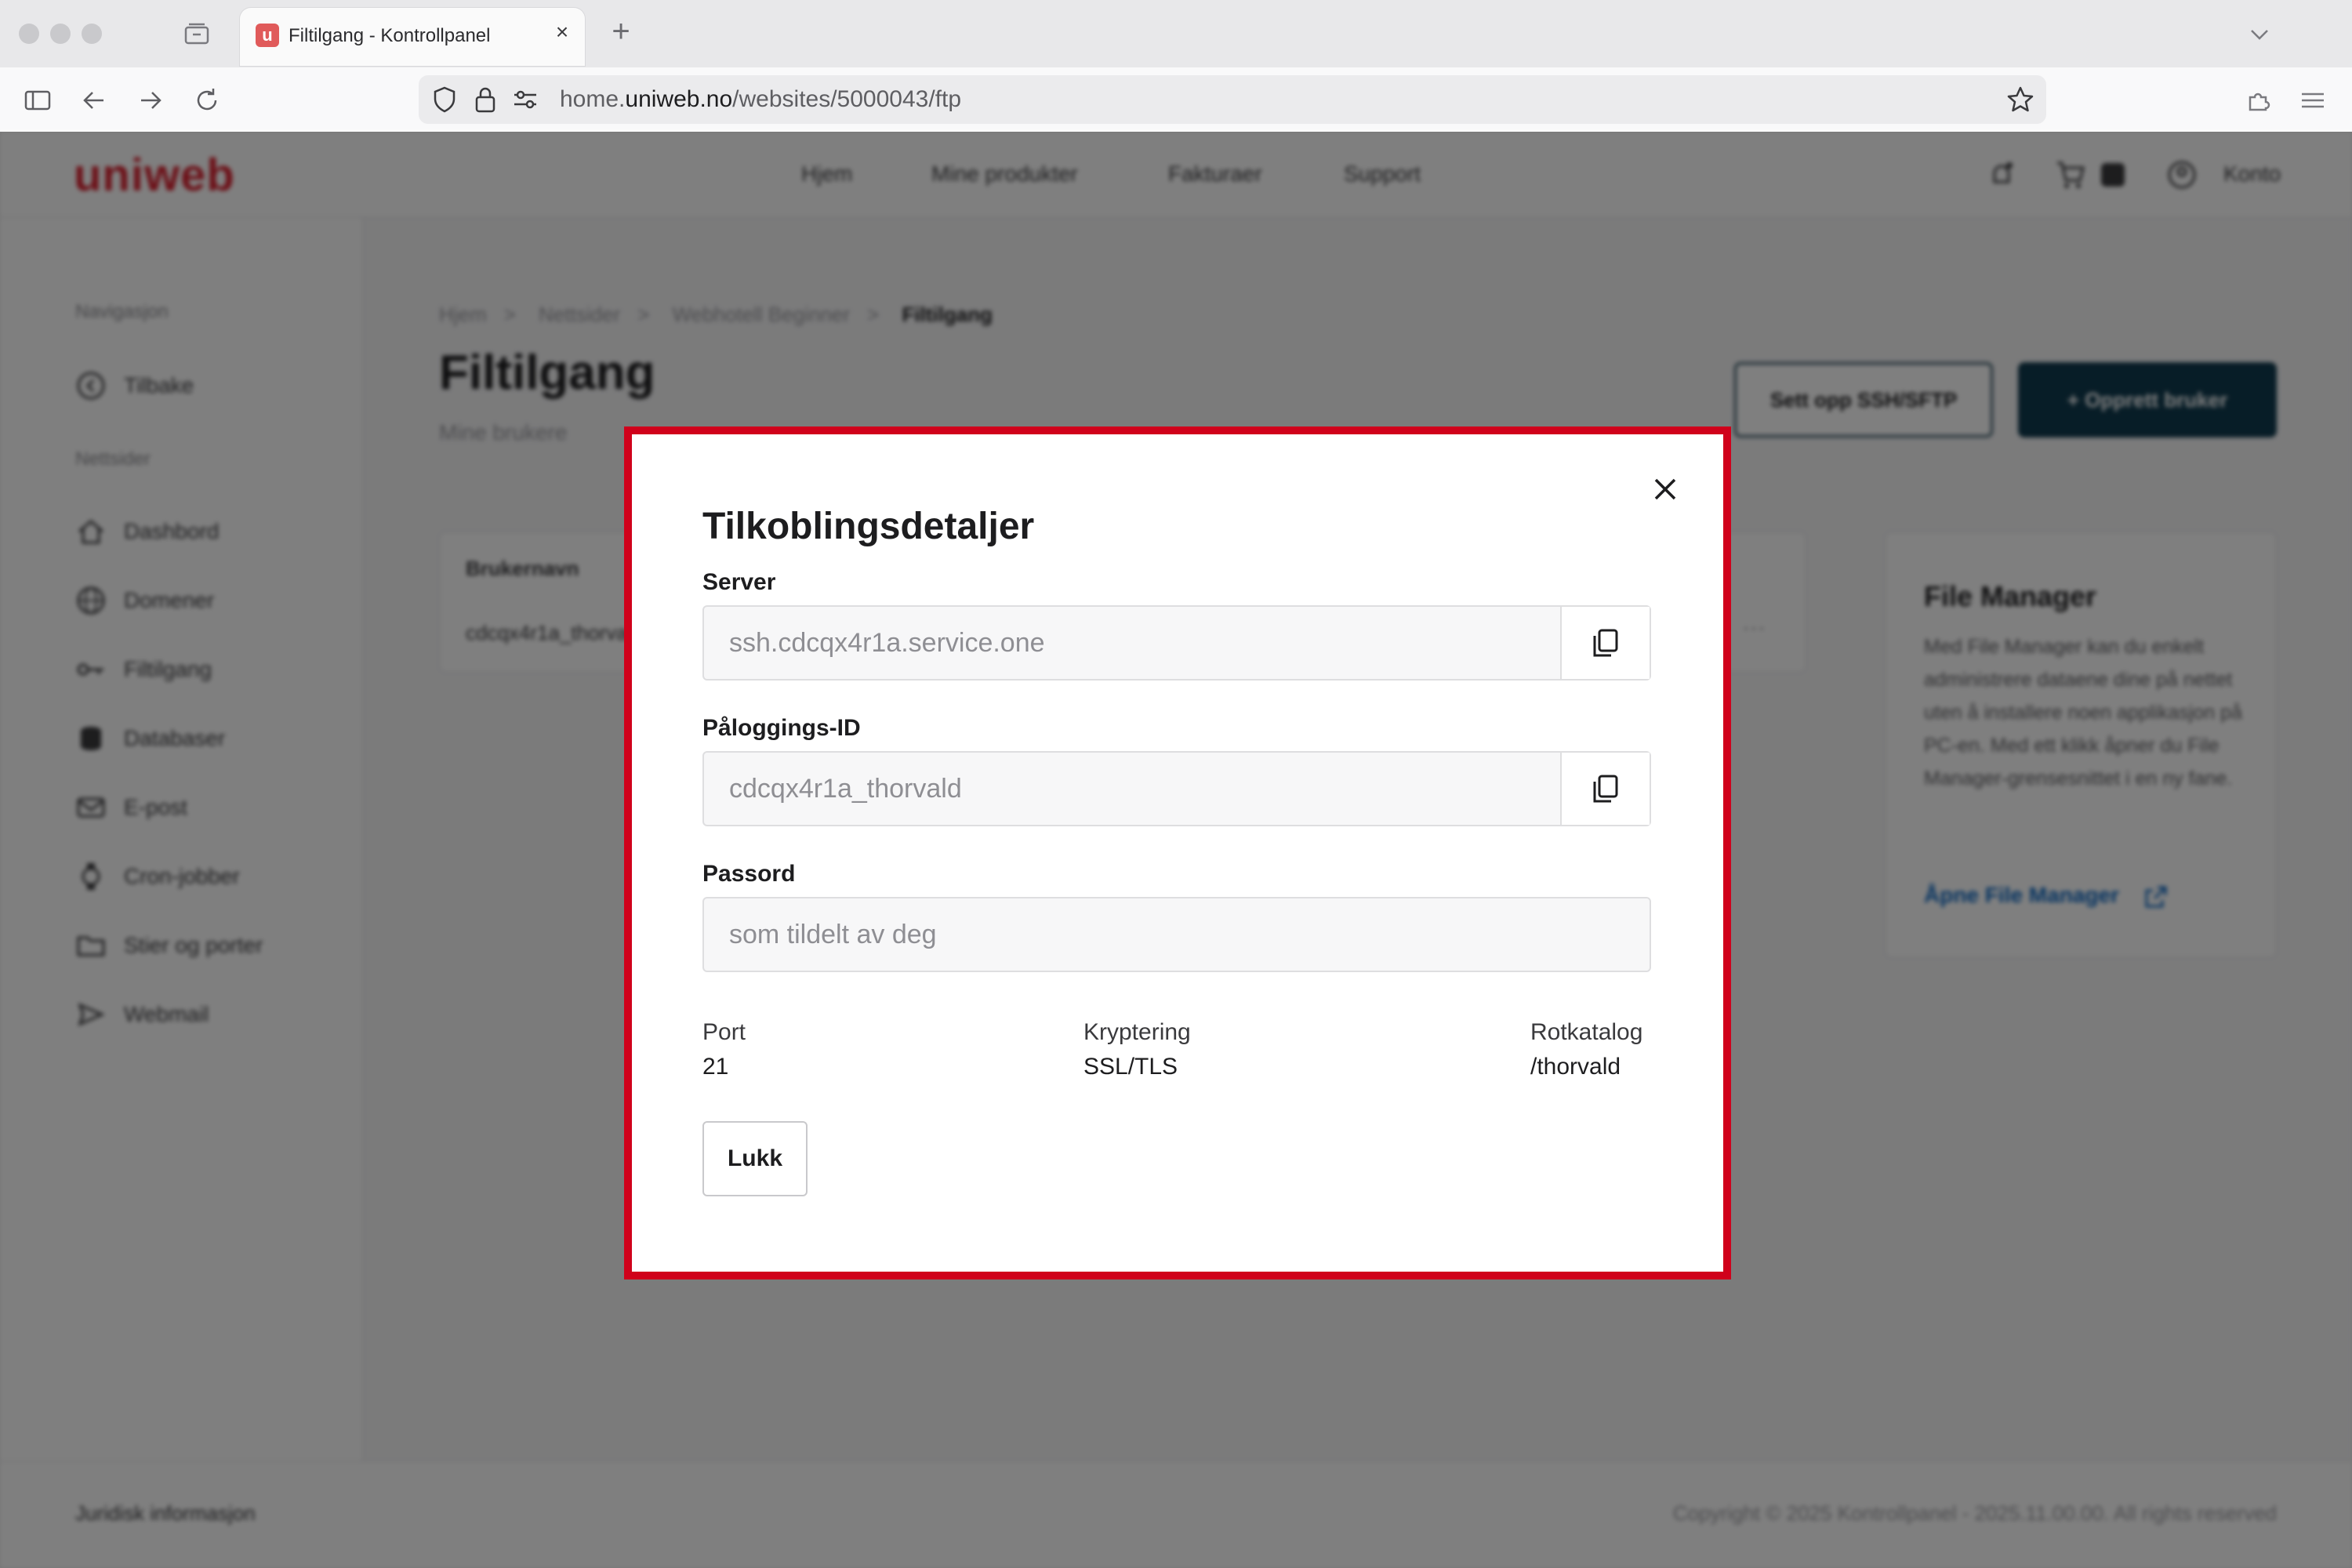  What do you see at coordinates (1575, 1067) in the screenshot?
I see `root-directory-value: /thorvald` at bounding box center [1575, 1067].